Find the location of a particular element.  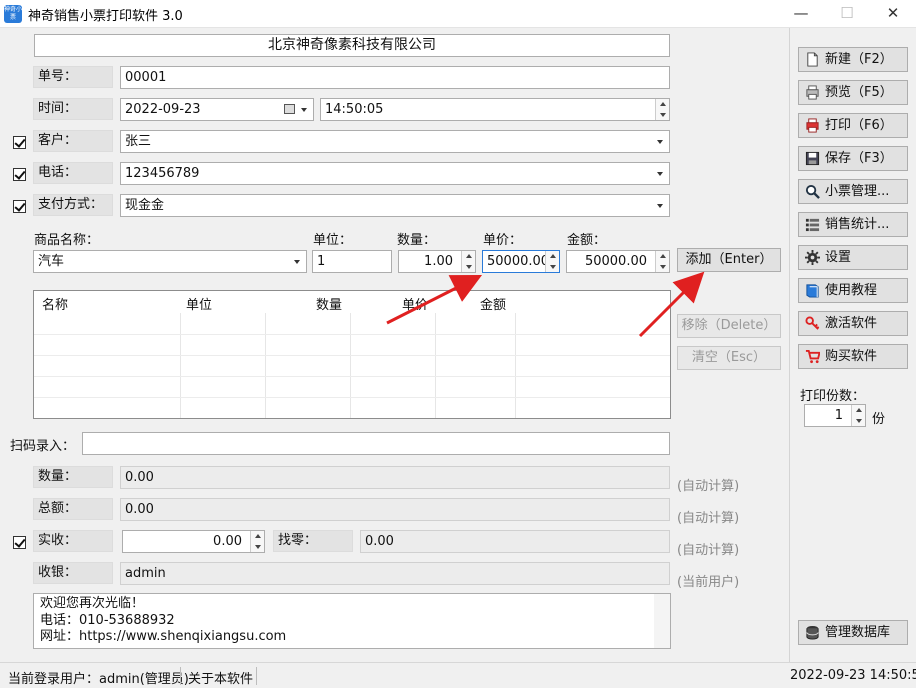

buy-label: 购买软件 is located at coordinates (851, 356).